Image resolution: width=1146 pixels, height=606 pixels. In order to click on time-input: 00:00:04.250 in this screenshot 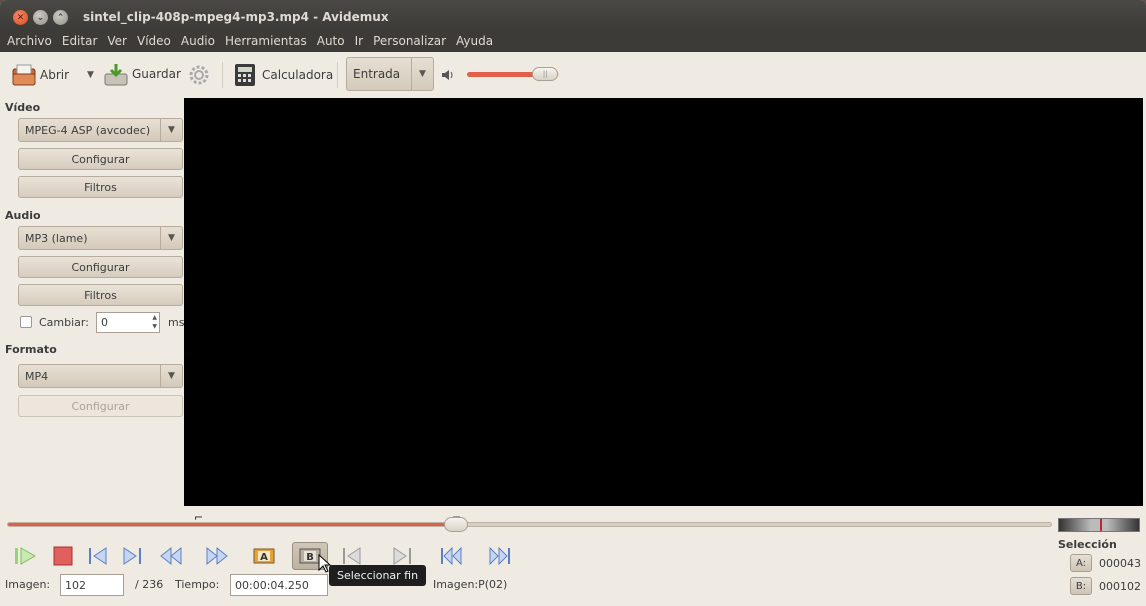, I will do `click(279, 585)`.